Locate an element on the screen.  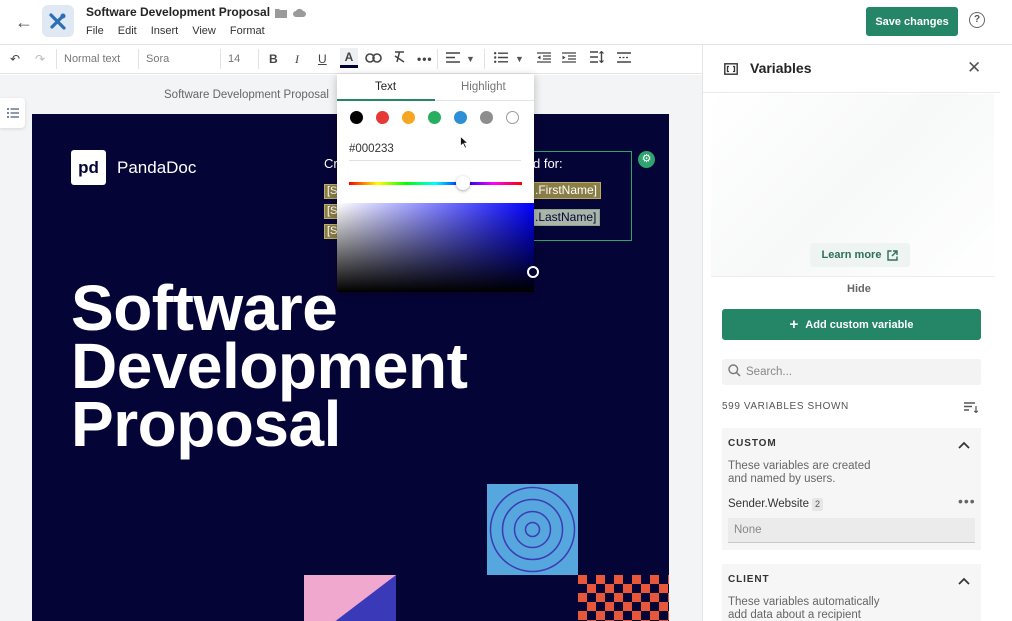
saturation-handle is located at coordinates (533, 272).